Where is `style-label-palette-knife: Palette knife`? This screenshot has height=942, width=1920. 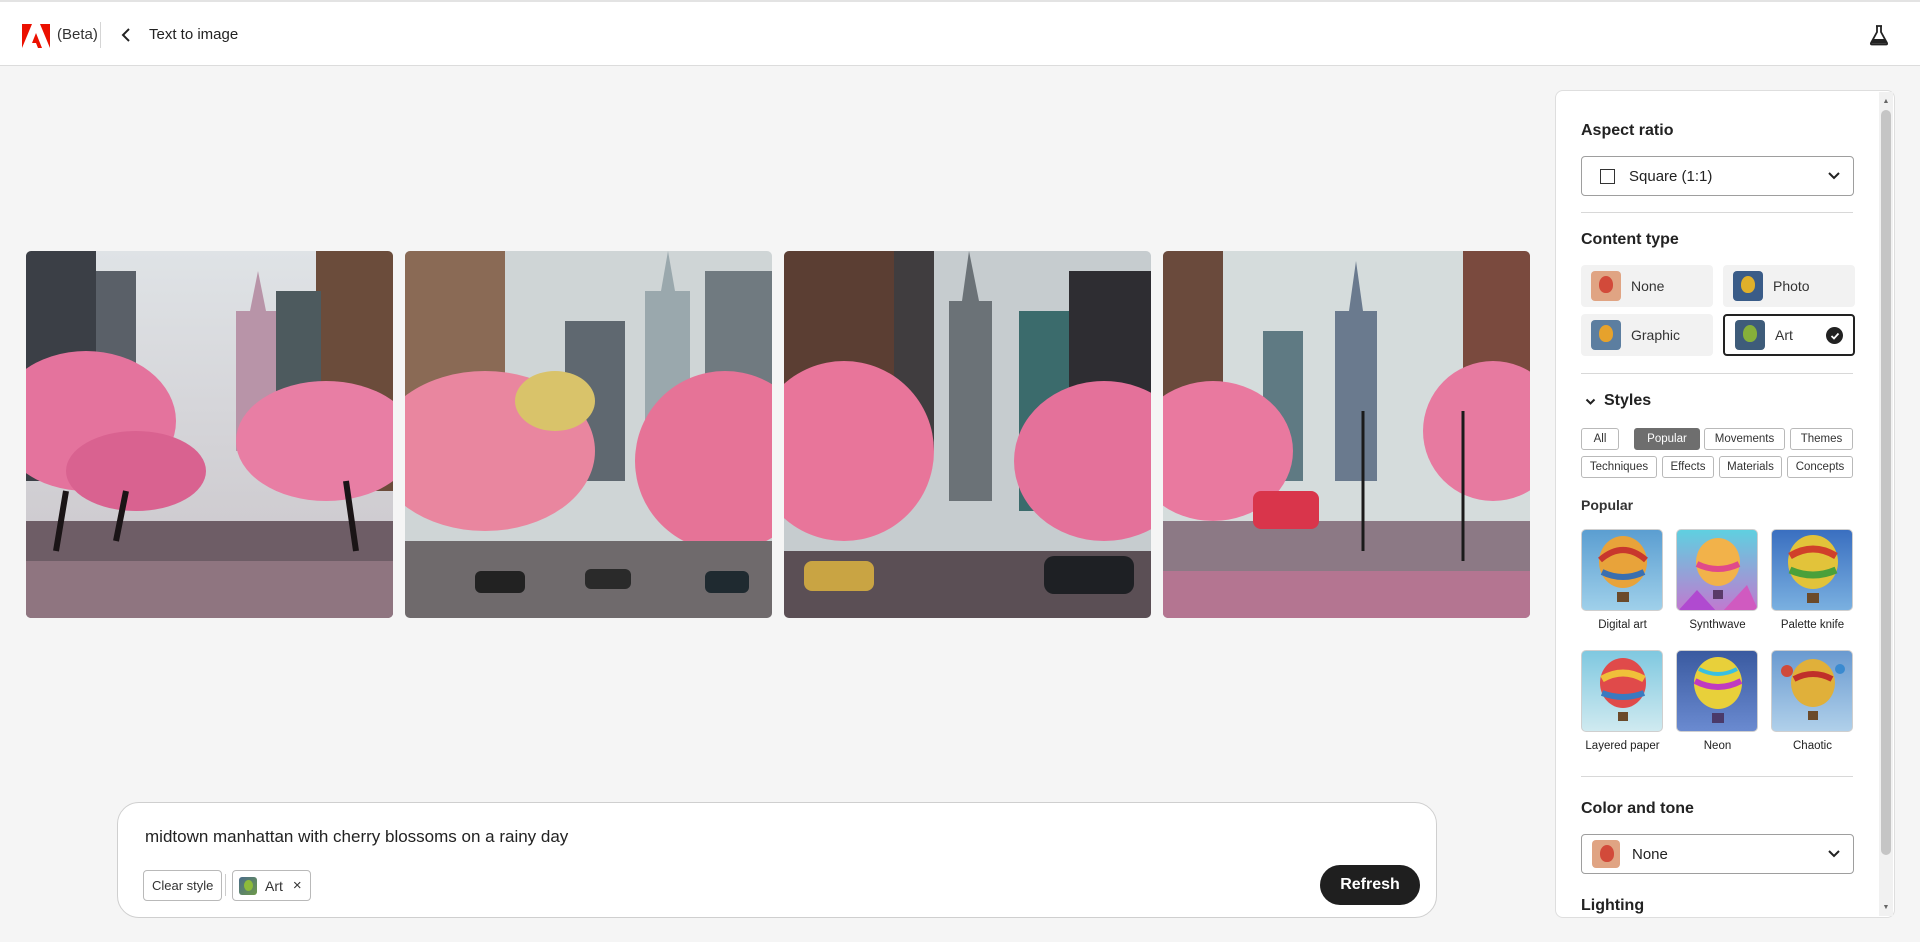
style-label-palette-knife: Palette knife is located at coordinates (1812, 625).